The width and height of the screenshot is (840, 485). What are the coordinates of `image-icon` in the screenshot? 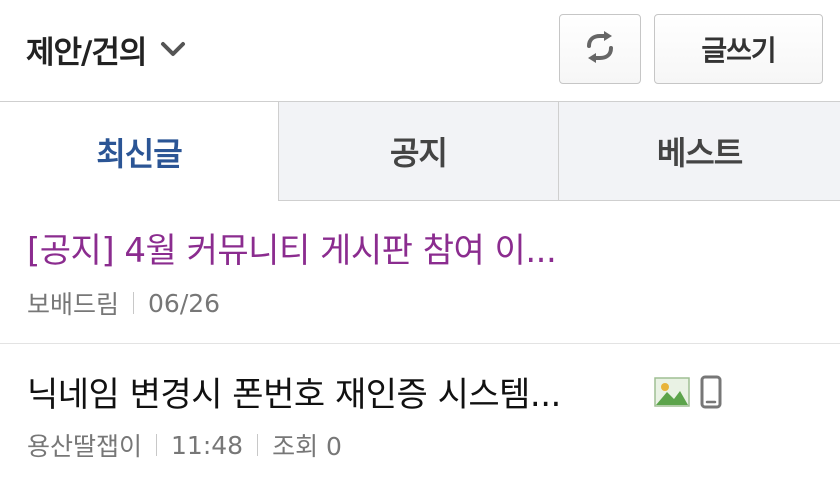 It's located at (672, 394).